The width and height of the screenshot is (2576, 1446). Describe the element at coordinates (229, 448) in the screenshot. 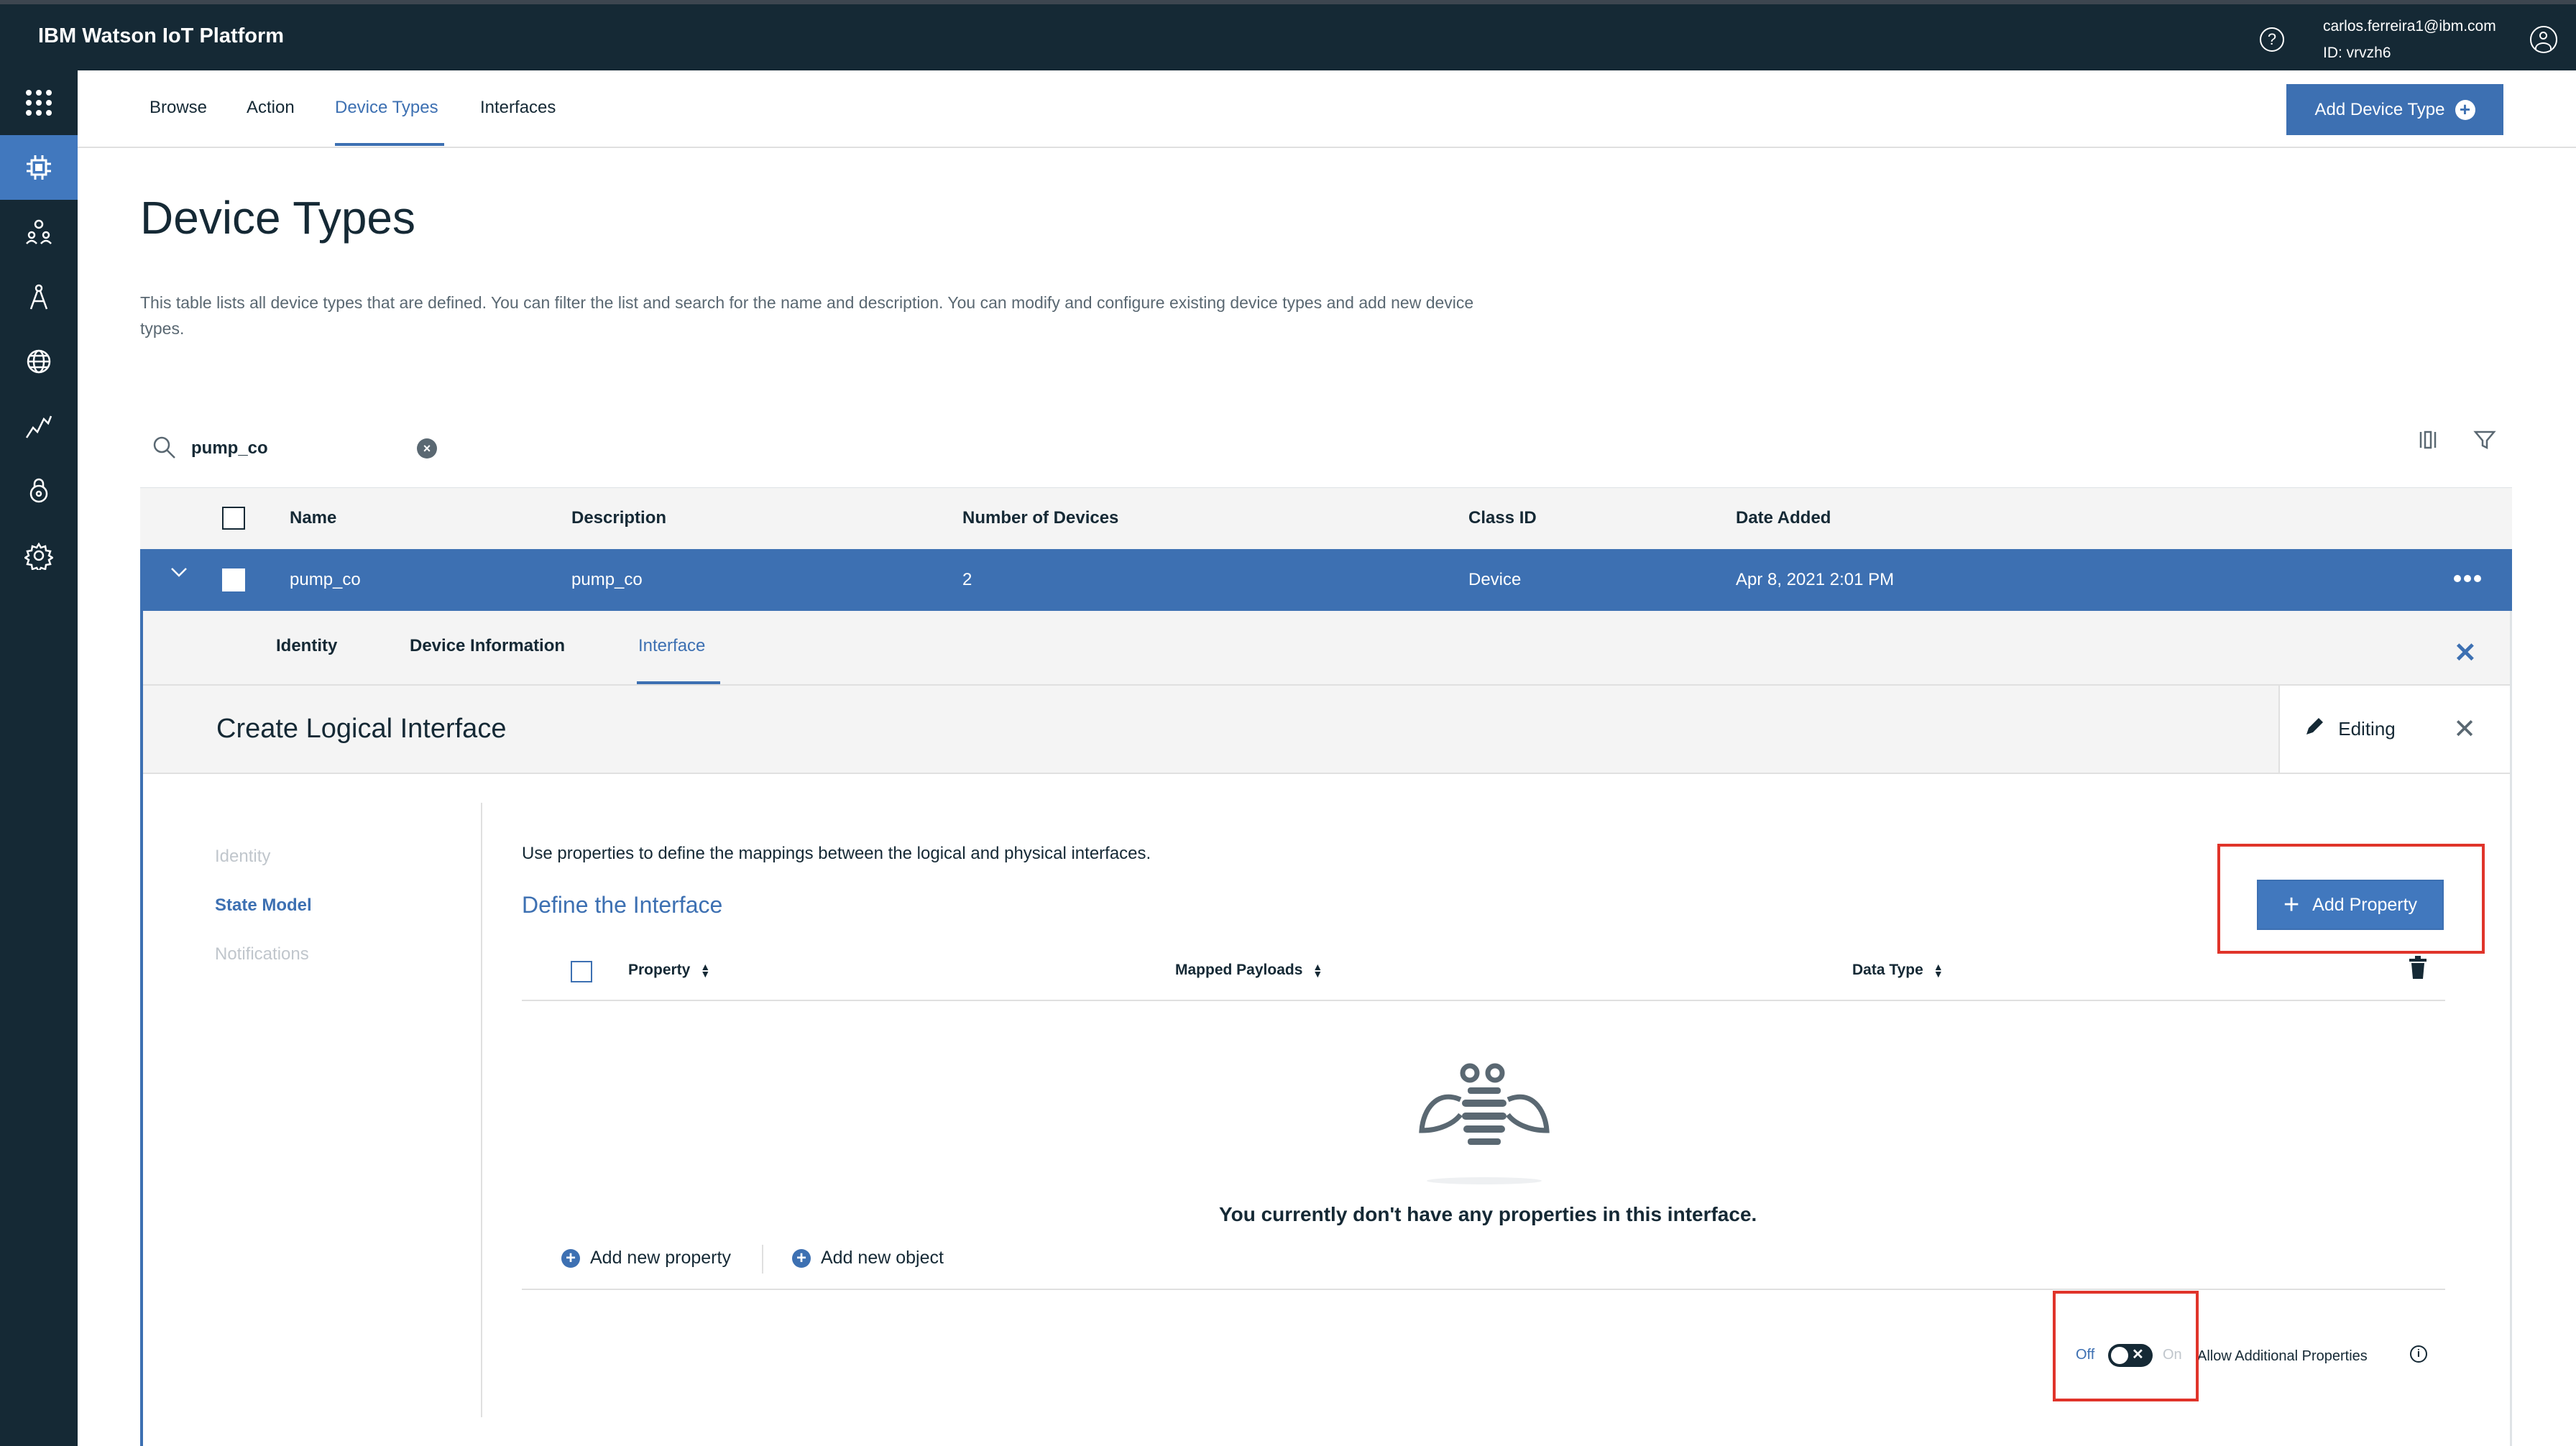

I see `search-input: pump_co` at that location.